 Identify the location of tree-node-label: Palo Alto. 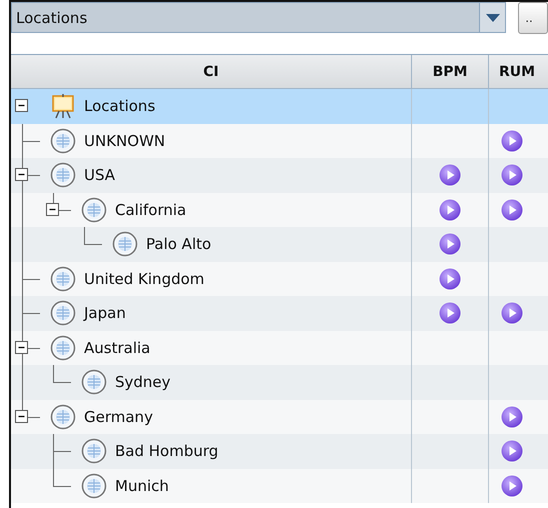
(179, 244).